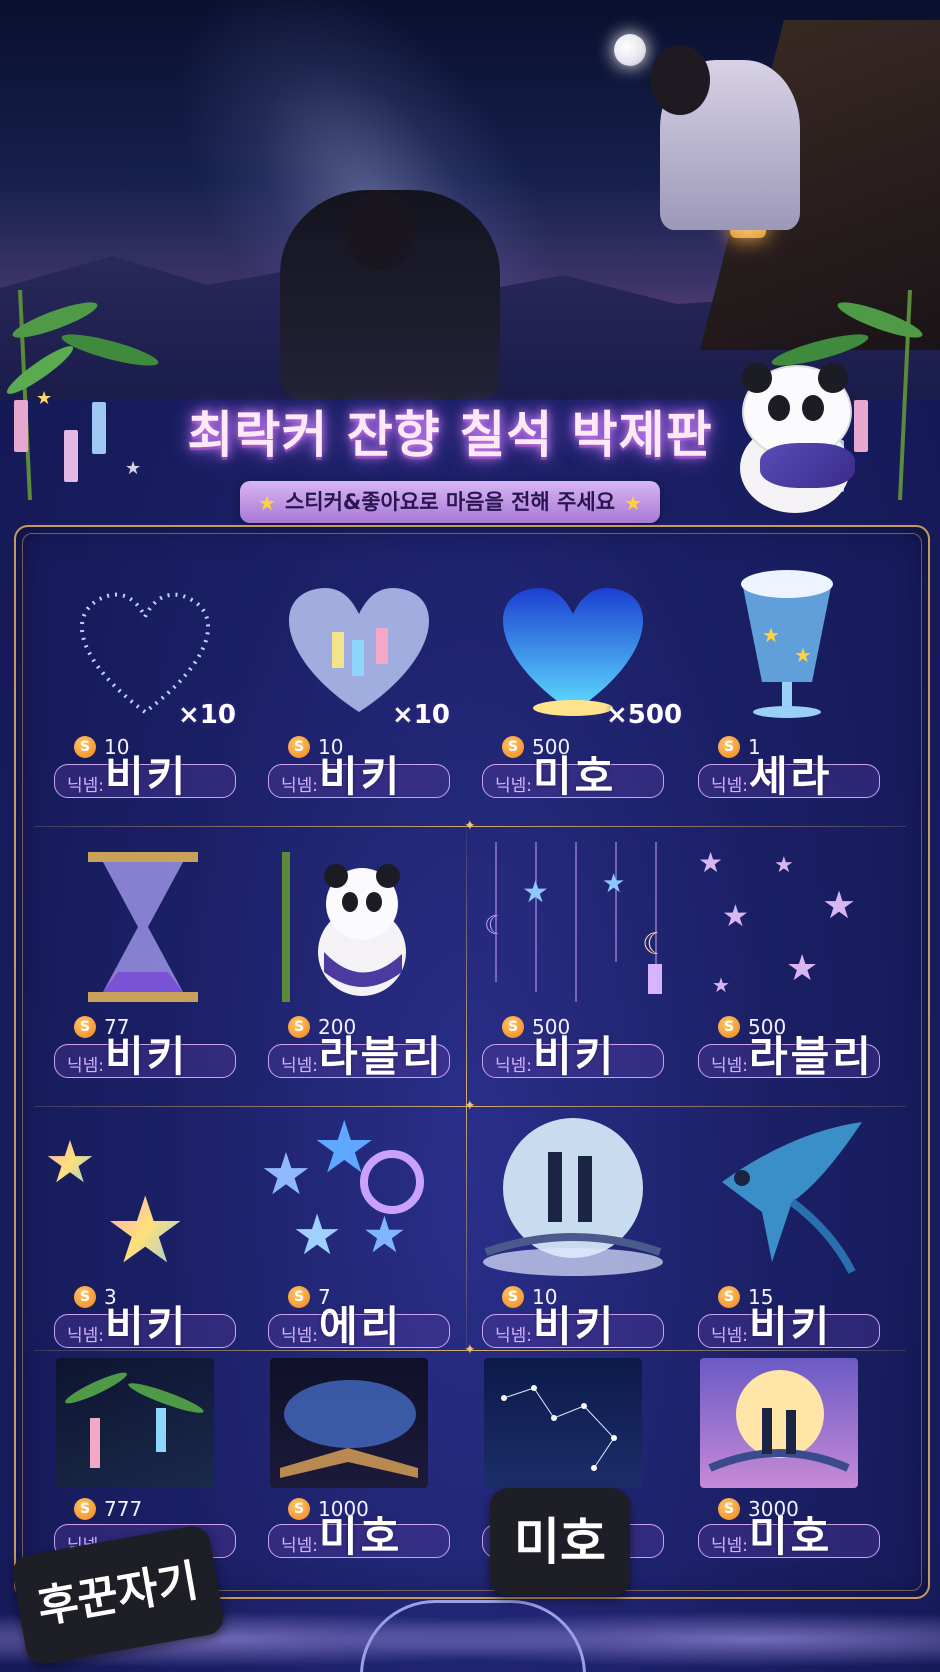  I want to click on sticker-card: ★ ★ ☾ ☾ S 500 닉넴: 비키, so click(573, 962).